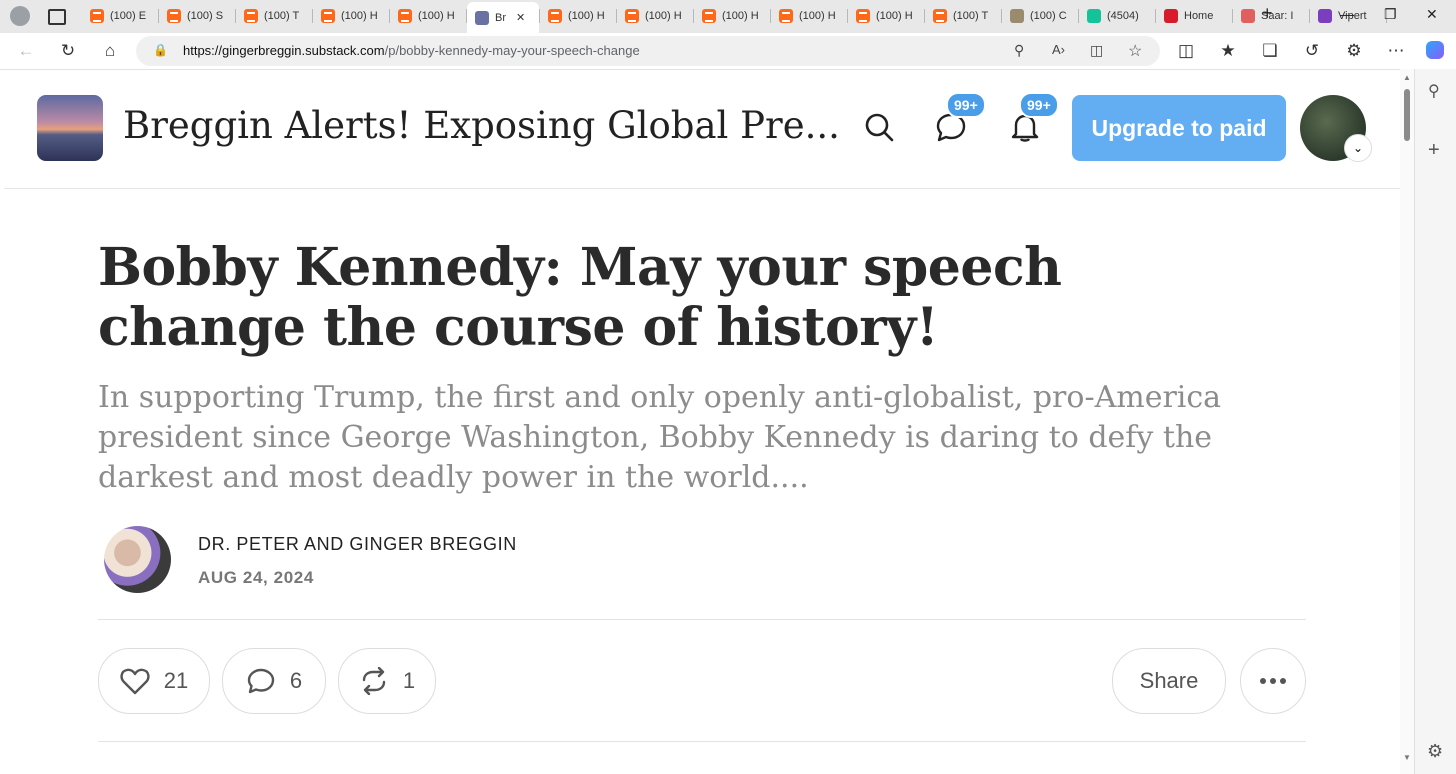  I want to click on youtube-icon, so click(1248, 16).